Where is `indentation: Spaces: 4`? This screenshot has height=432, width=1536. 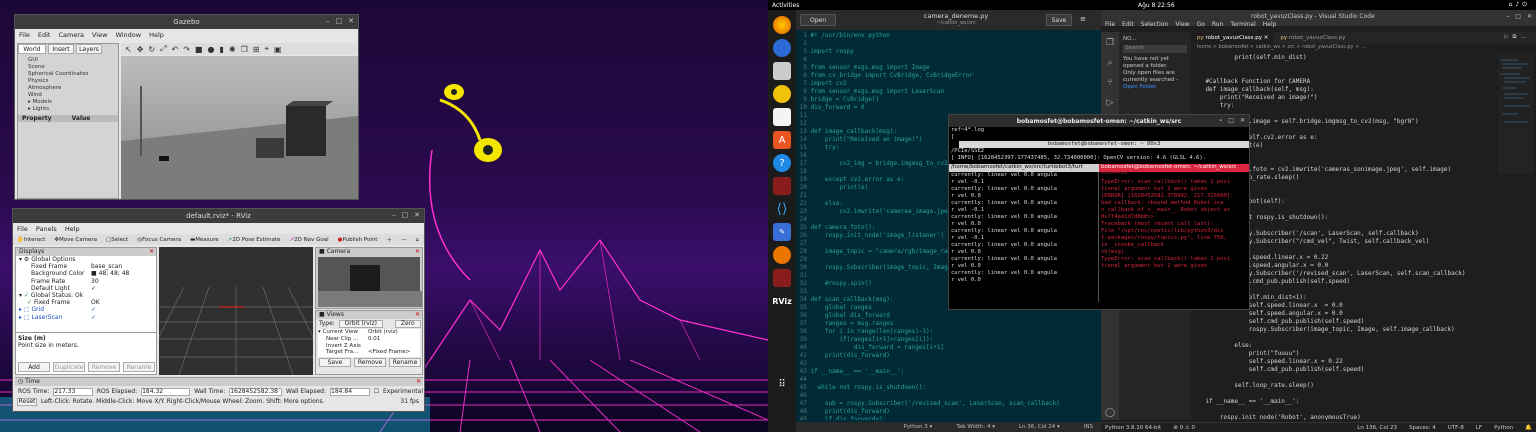
indentation: Spaces: 4 is located at coordinates (1422, 428).